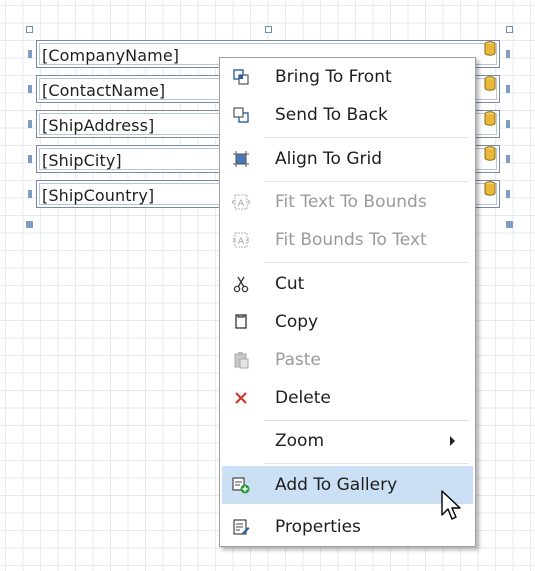 This screenshot has width=535, height=571. I want to click on menu-item-label: Add To Gallery, so click(336, 485).